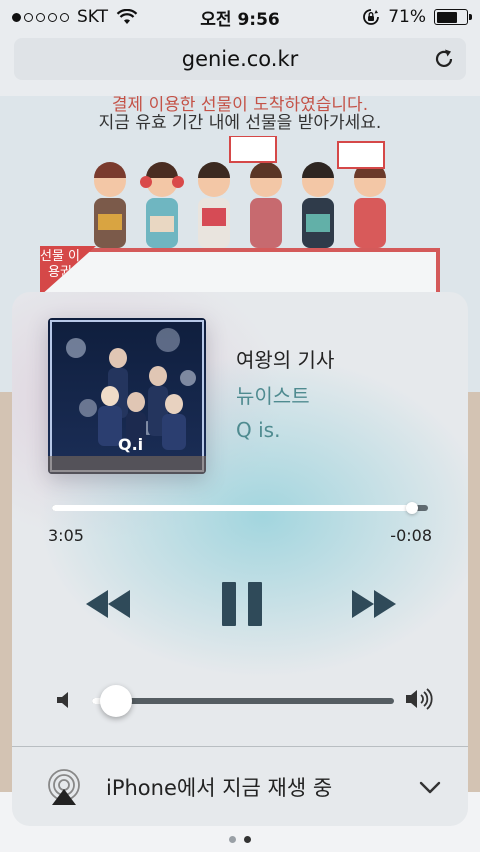  Describe the element at coordinates (412, 508) in the screenshot. I see `playback-scrubber-knob` at that location.